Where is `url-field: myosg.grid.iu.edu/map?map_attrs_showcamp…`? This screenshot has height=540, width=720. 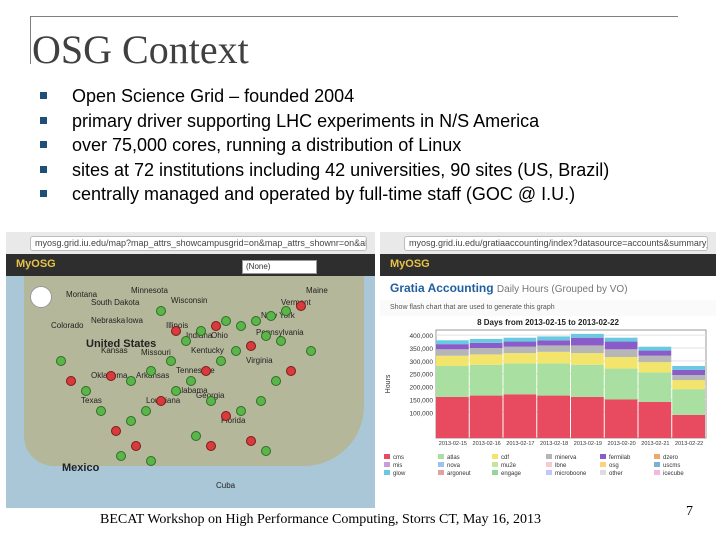 url-field: myosg.grid.iu.edu/map?map_attrs_showcamp… is located at coordinates (198, 243).